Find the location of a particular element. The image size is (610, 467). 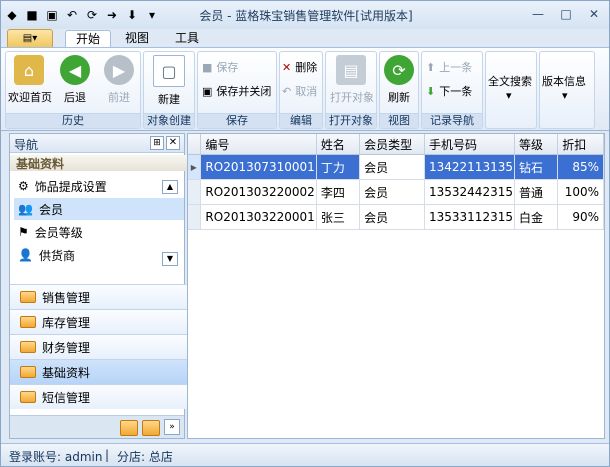

column-header: 姓名 is located at coordinates (338, 144).